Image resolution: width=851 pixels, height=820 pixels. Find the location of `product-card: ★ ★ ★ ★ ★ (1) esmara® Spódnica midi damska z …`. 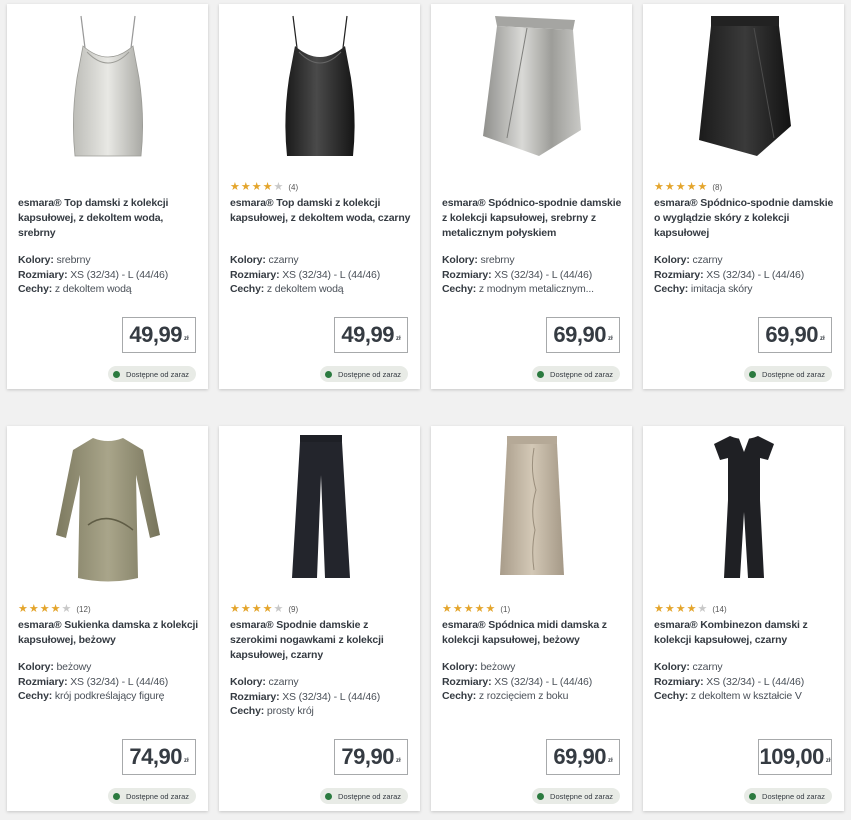

product-card: ★ ★ ★ ★ ★ (1) esmara® Spódnica midi damska z … is located at coordinates (531, 618).